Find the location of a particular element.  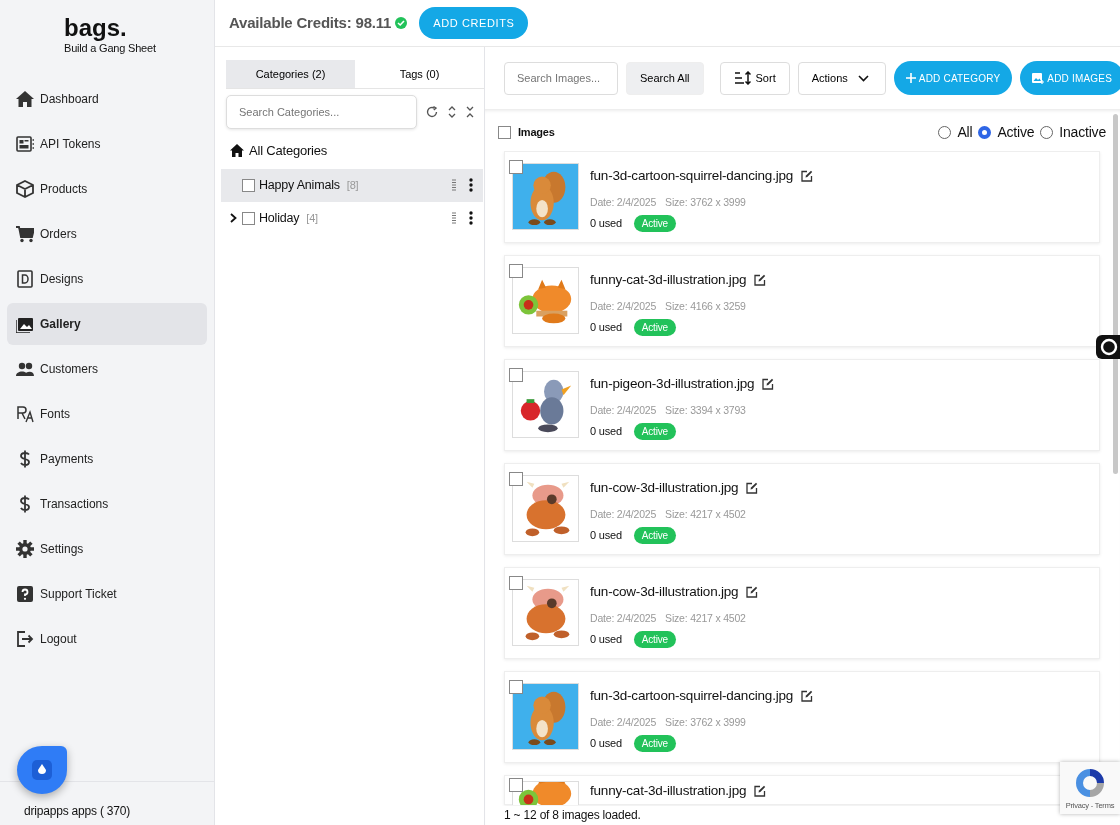

sort-button: Sort is located at coordinates (754, 78).